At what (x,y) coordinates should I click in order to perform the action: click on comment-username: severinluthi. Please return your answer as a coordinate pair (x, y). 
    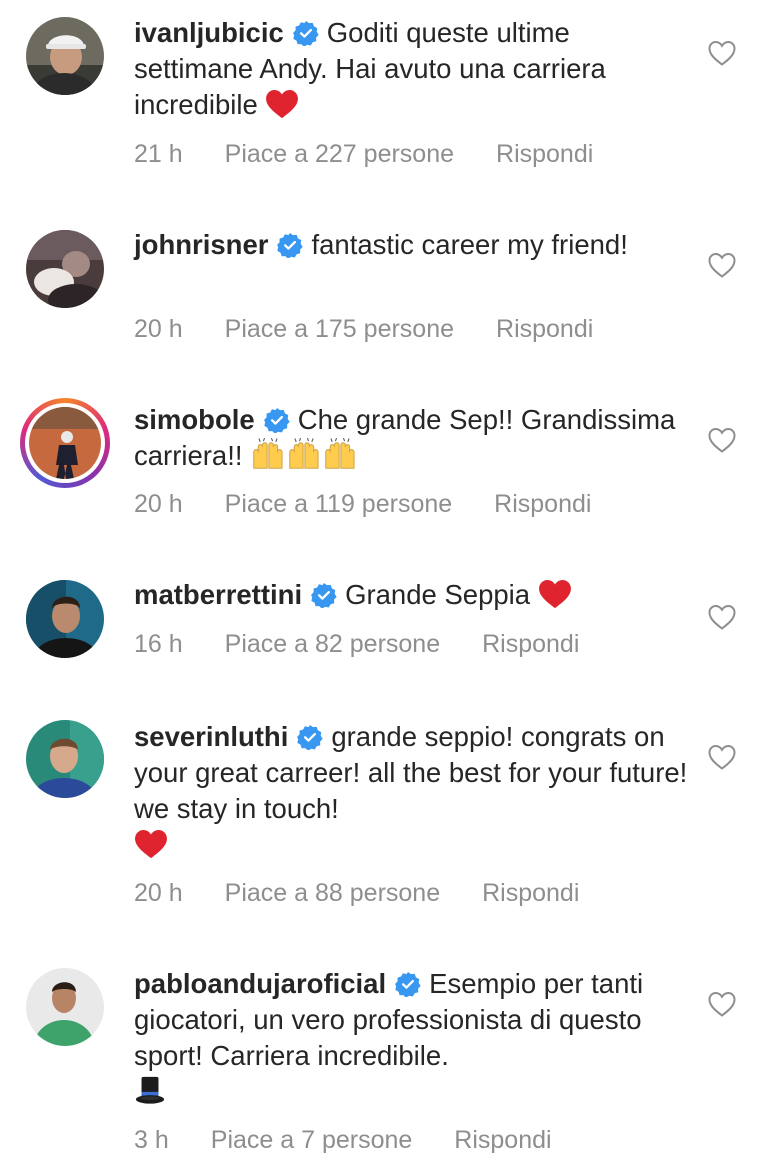
    Looking at the image, I should click on (211, 736).